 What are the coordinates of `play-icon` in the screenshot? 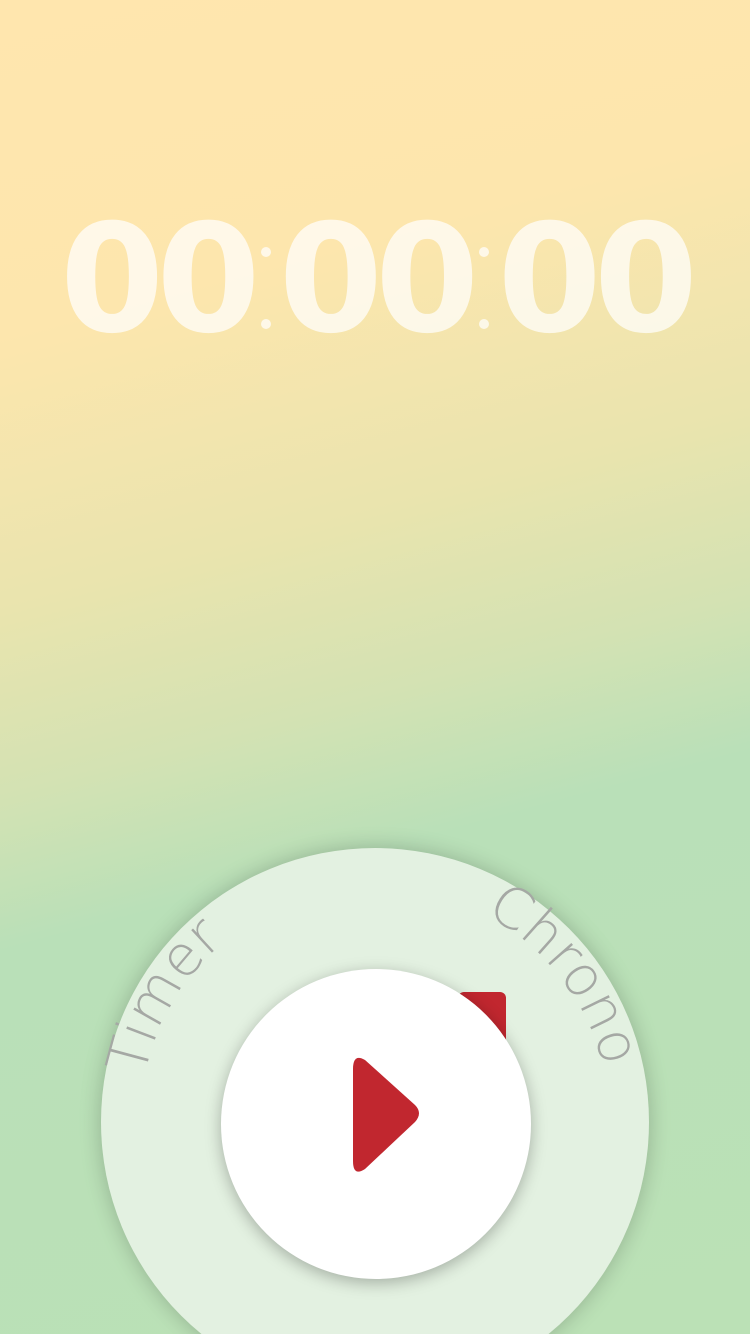 It's located at (386, 1114).